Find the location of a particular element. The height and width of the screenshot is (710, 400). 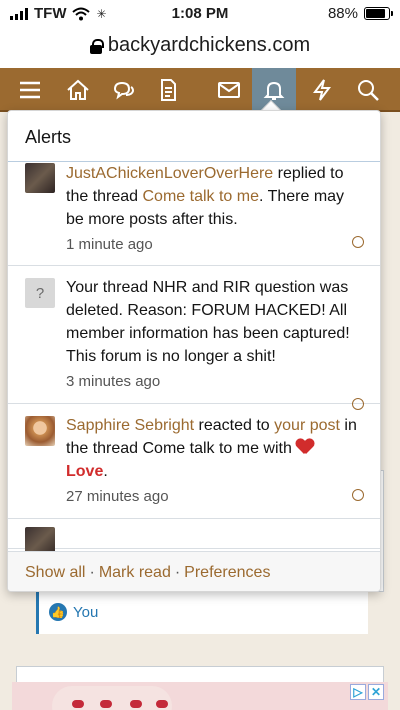

reaction-label: Love is located at coordinates (85, 471).